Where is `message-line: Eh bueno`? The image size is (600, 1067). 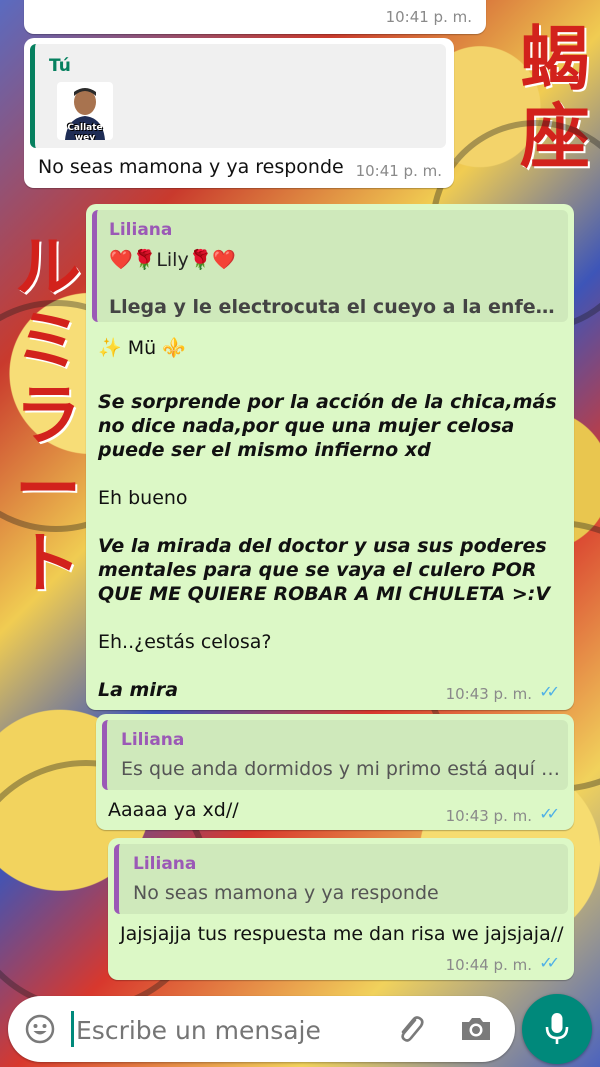 message-line: Eh bueno is located at coordinates (143, 498).